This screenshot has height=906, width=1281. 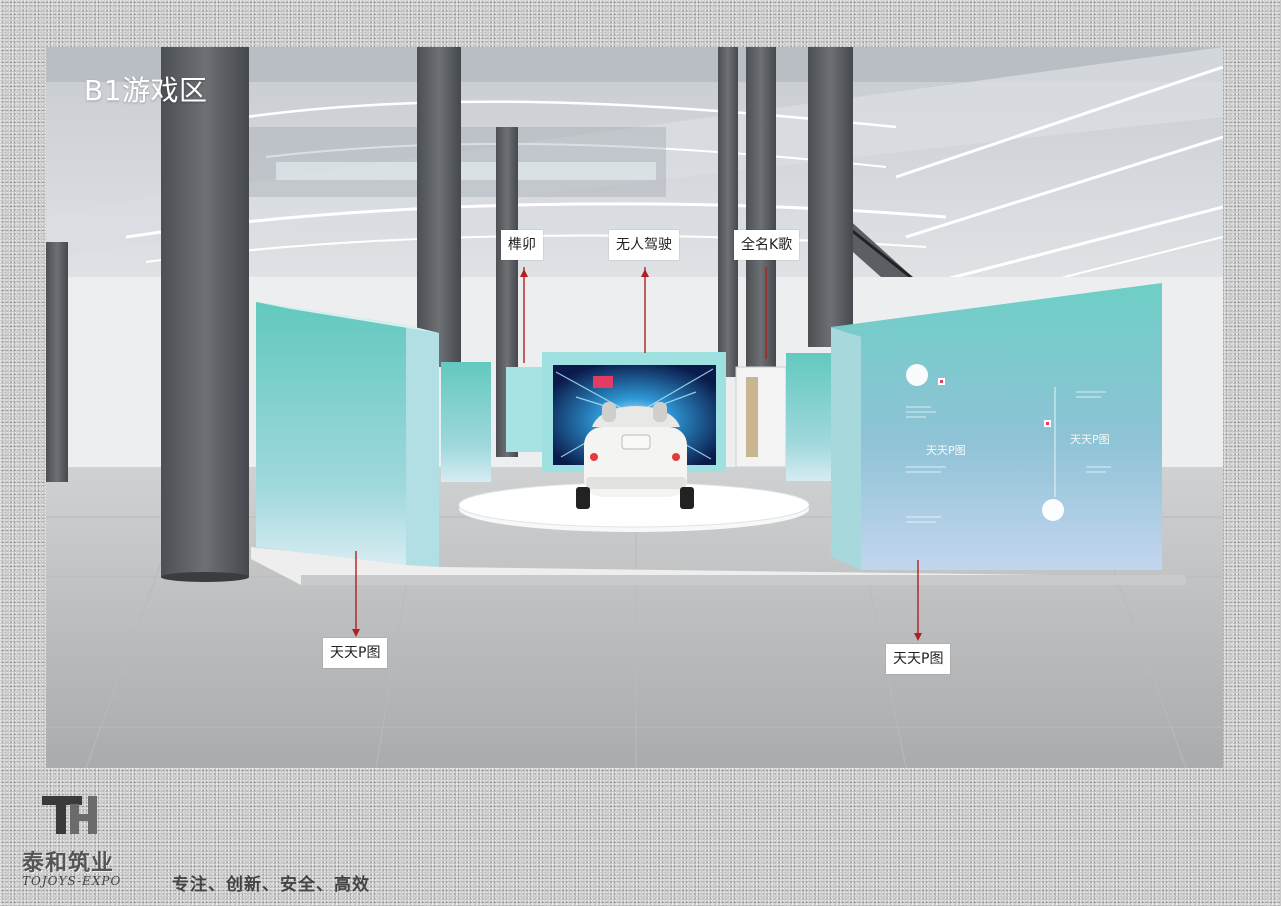 I want to click on panel-title-right: 天天P图, so click(x=1090, y=439).